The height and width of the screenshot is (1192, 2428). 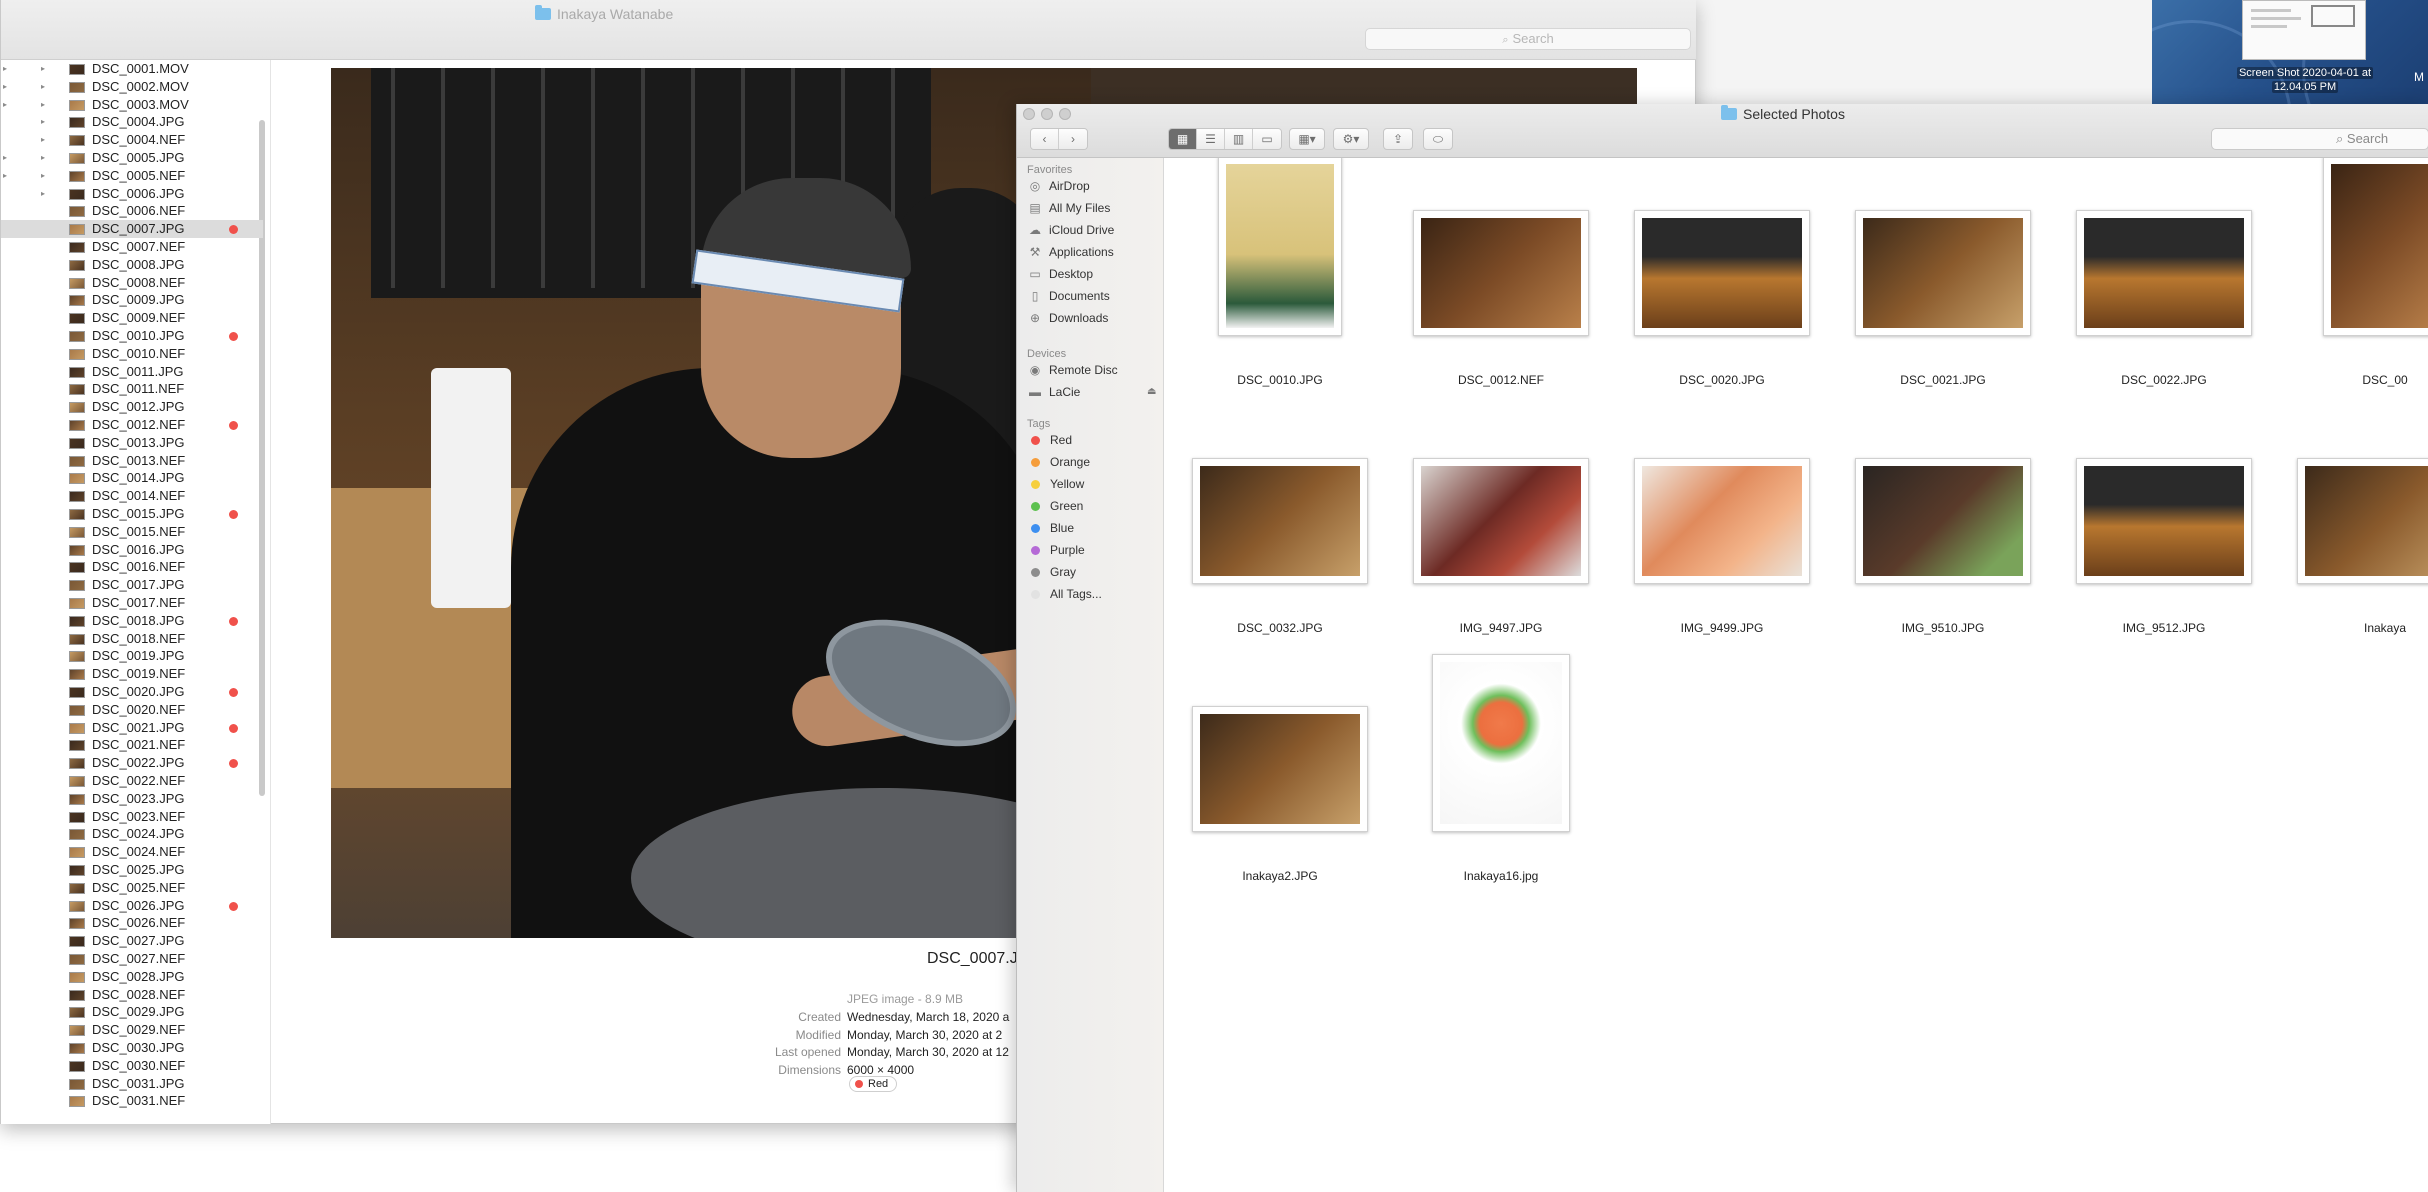 I want to click on file-list-item: DSC_0007.JPG, so click(x=132, y=229).